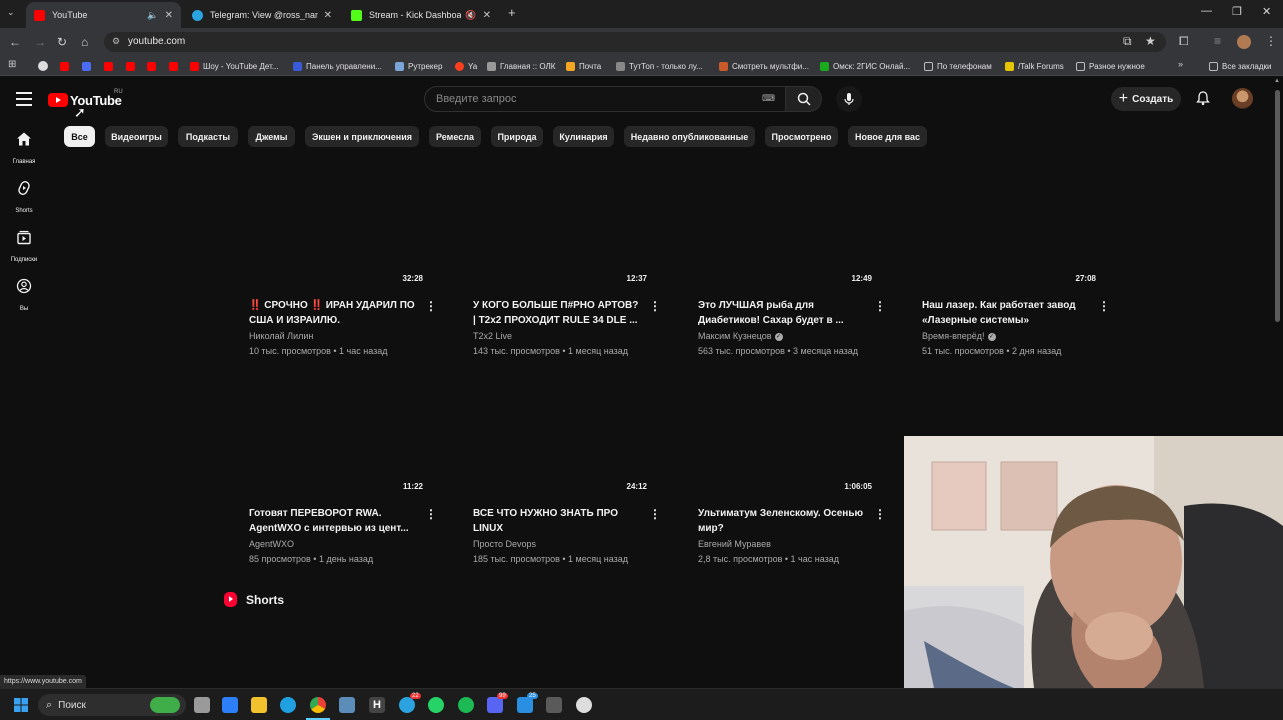 This screenshot has height=720, width=1283. Describe the element at coordinates (339, 431) in the screenshot. I see `video-thumbnail: 11:22` at that location.